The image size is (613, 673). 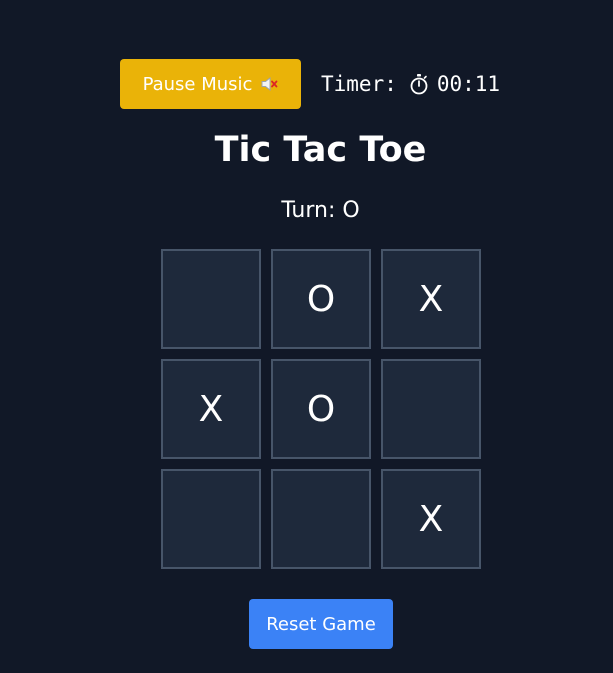 What do you see at coordinates (310, 84) in the screenshot?
I see `top-controls: Pause Music Timer: 00:11` at bounding box center [310, 84].